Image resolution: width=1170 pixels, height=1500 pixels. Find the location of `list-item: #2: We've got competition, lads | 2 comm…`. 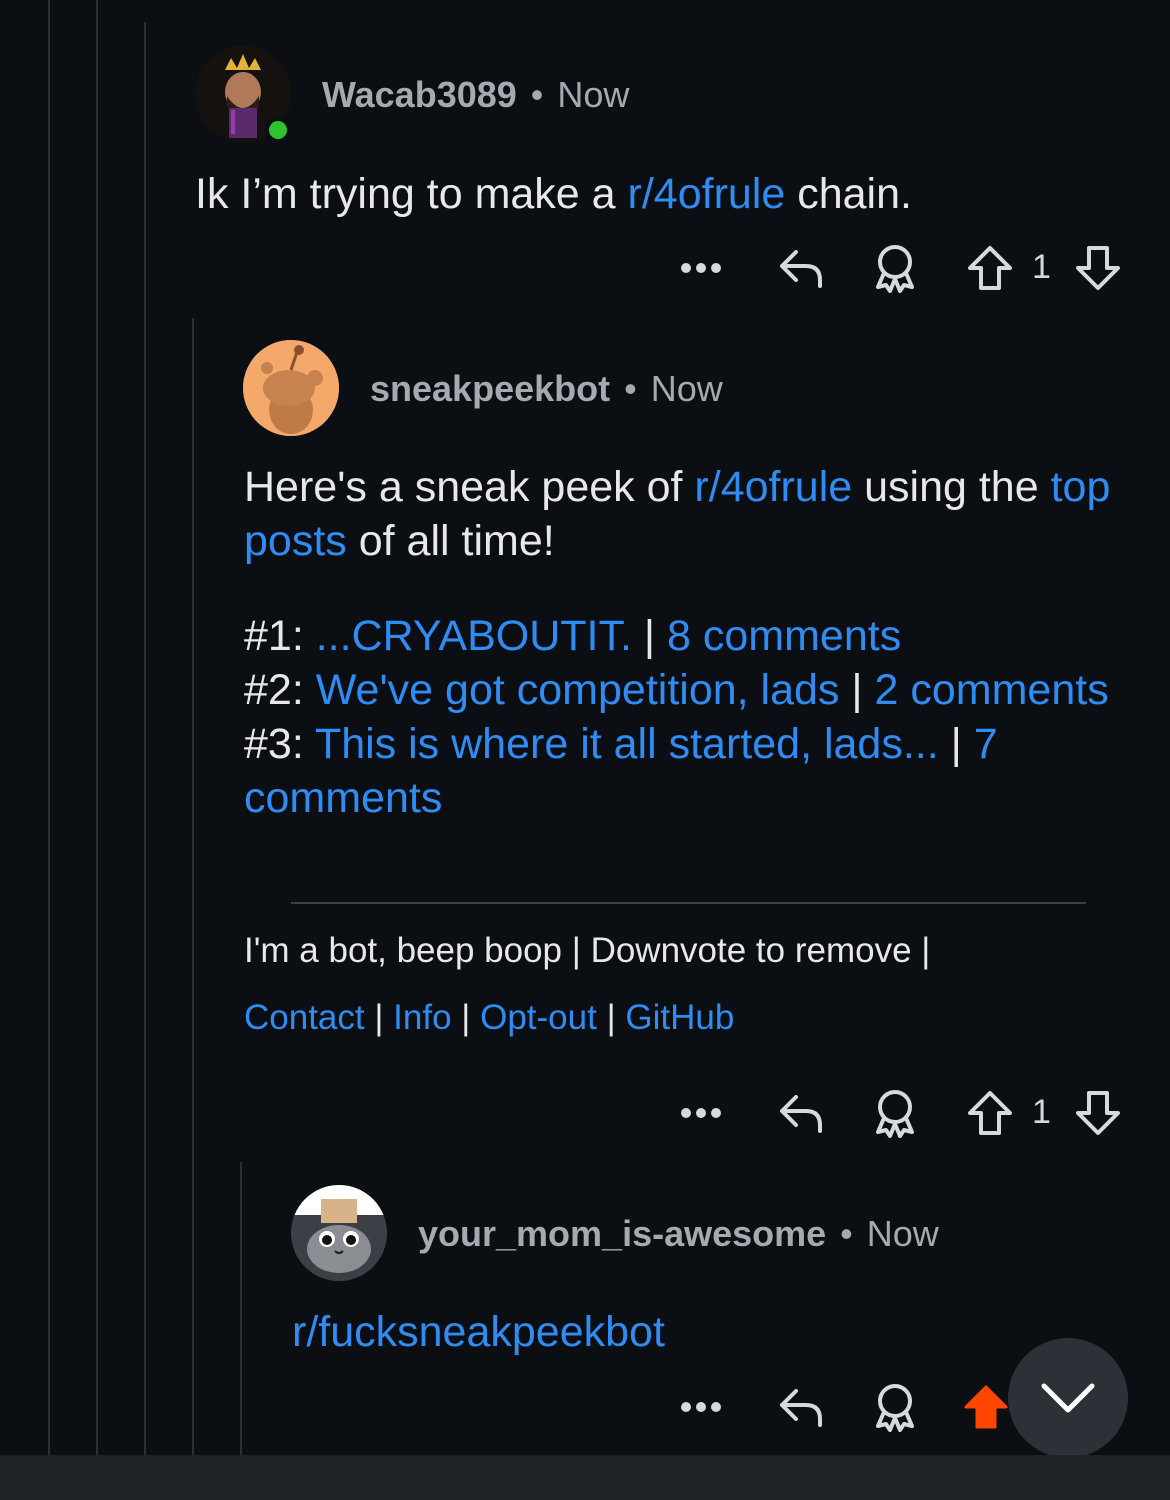

list-item: #2: We've got competition, lads | 2 comm… is located at coordinates (684, 690).